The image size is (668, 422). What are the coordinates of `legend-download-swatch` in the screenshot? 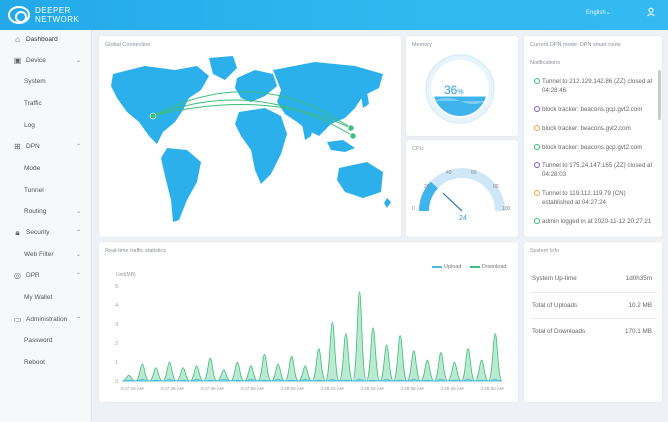 It's located at (475, 266).